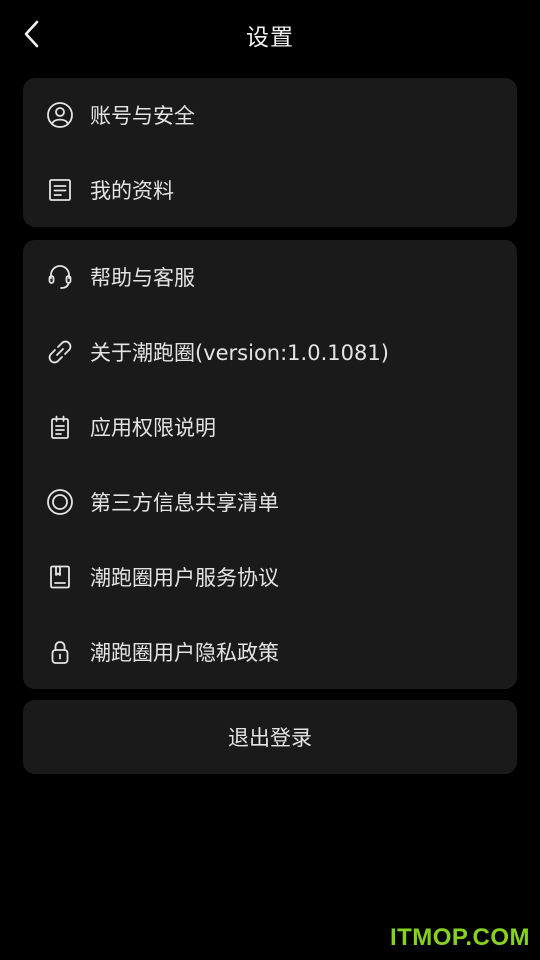  I want to click on help-service-item: 帮助与客服, so click(270, 277).